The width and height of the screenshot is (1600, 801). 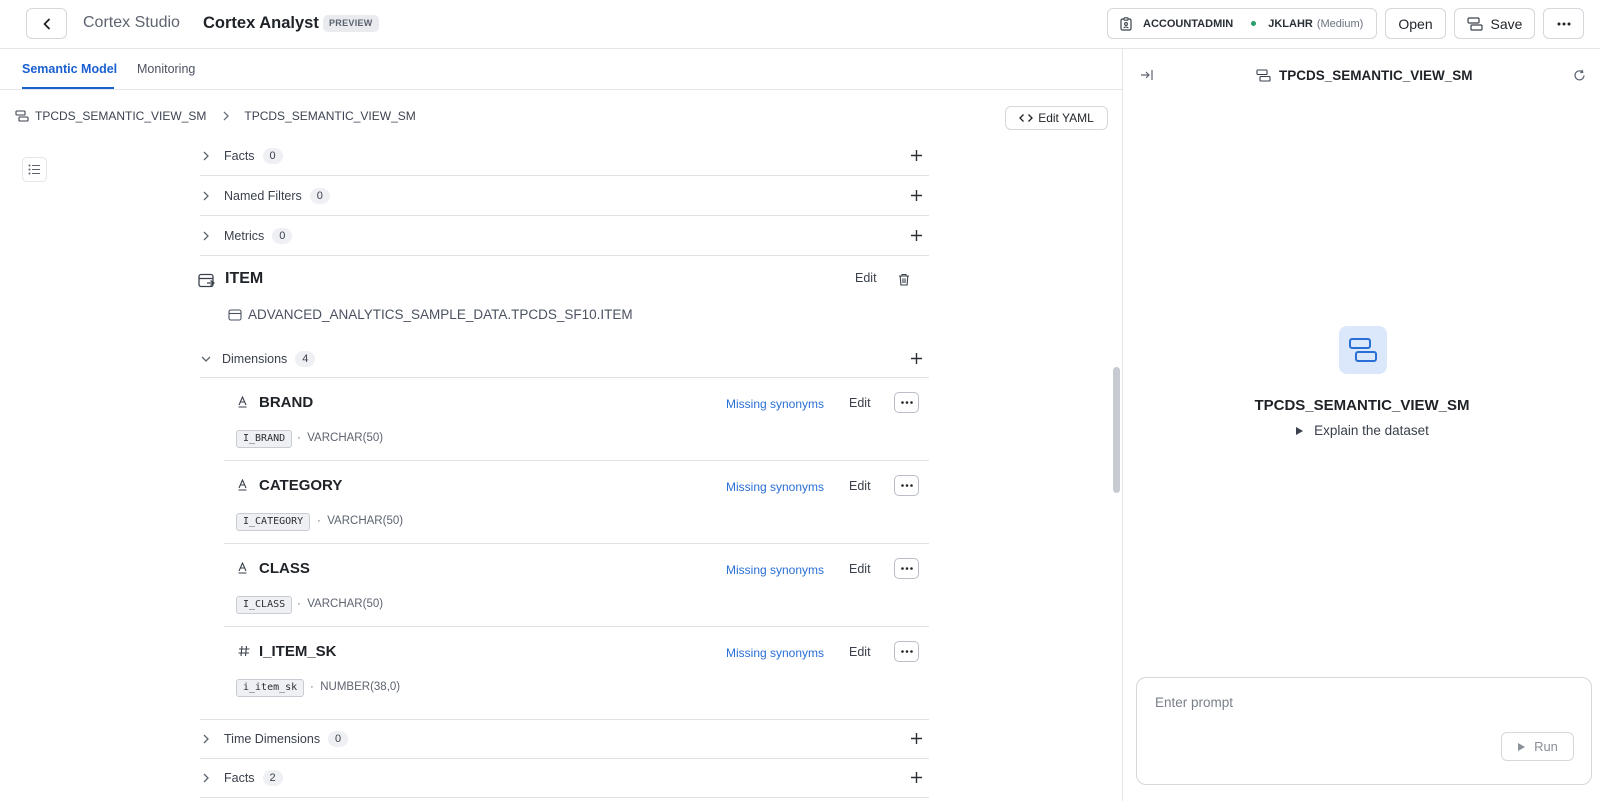 What do you see at coordinates (563, 279) in the screenshot?
I see `logical-table-header: ITEM Edit` at bounding box center [563, 279].